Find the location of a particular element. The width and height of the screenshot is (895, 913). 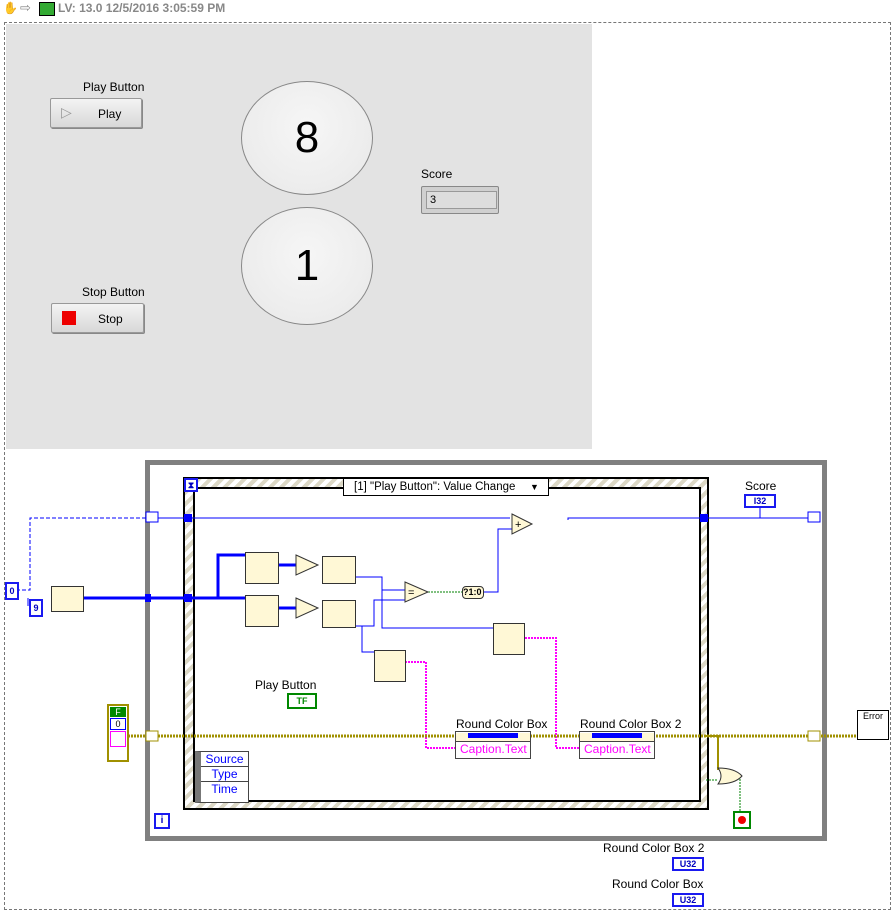

bool-to-number-node: ?1:0 is located at coordinates (473, 592).